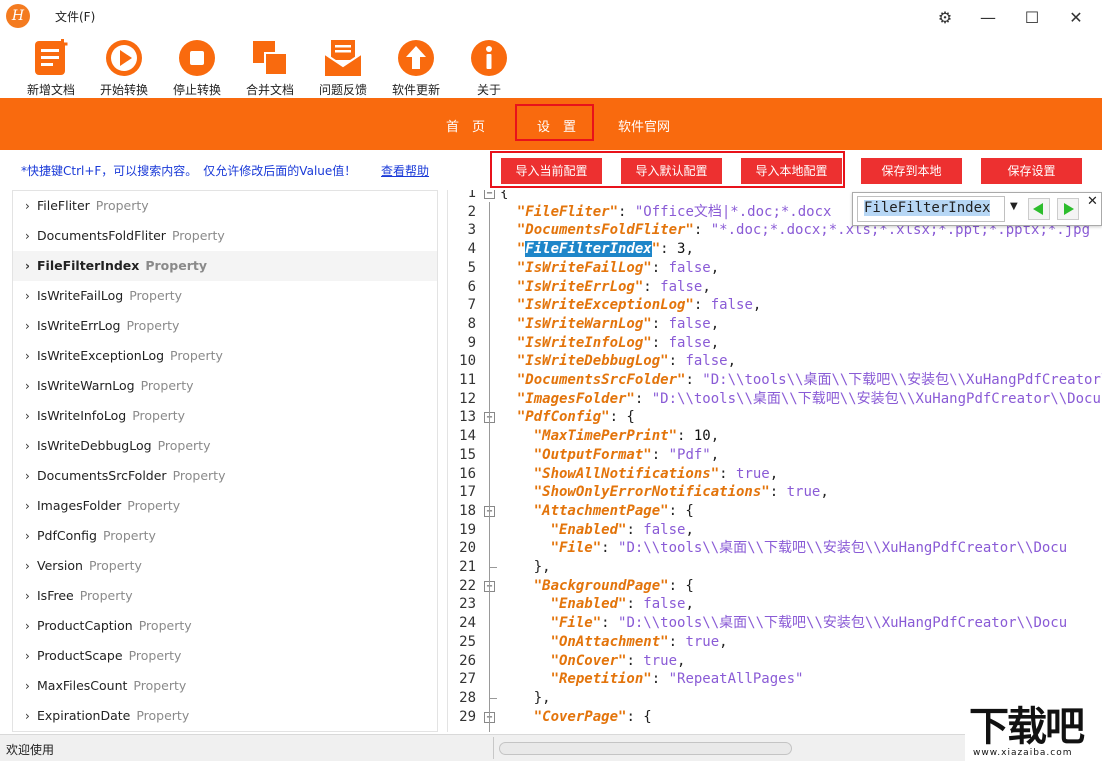  I want to click on list-item: › ProductCaption Property, so click(225, 626).